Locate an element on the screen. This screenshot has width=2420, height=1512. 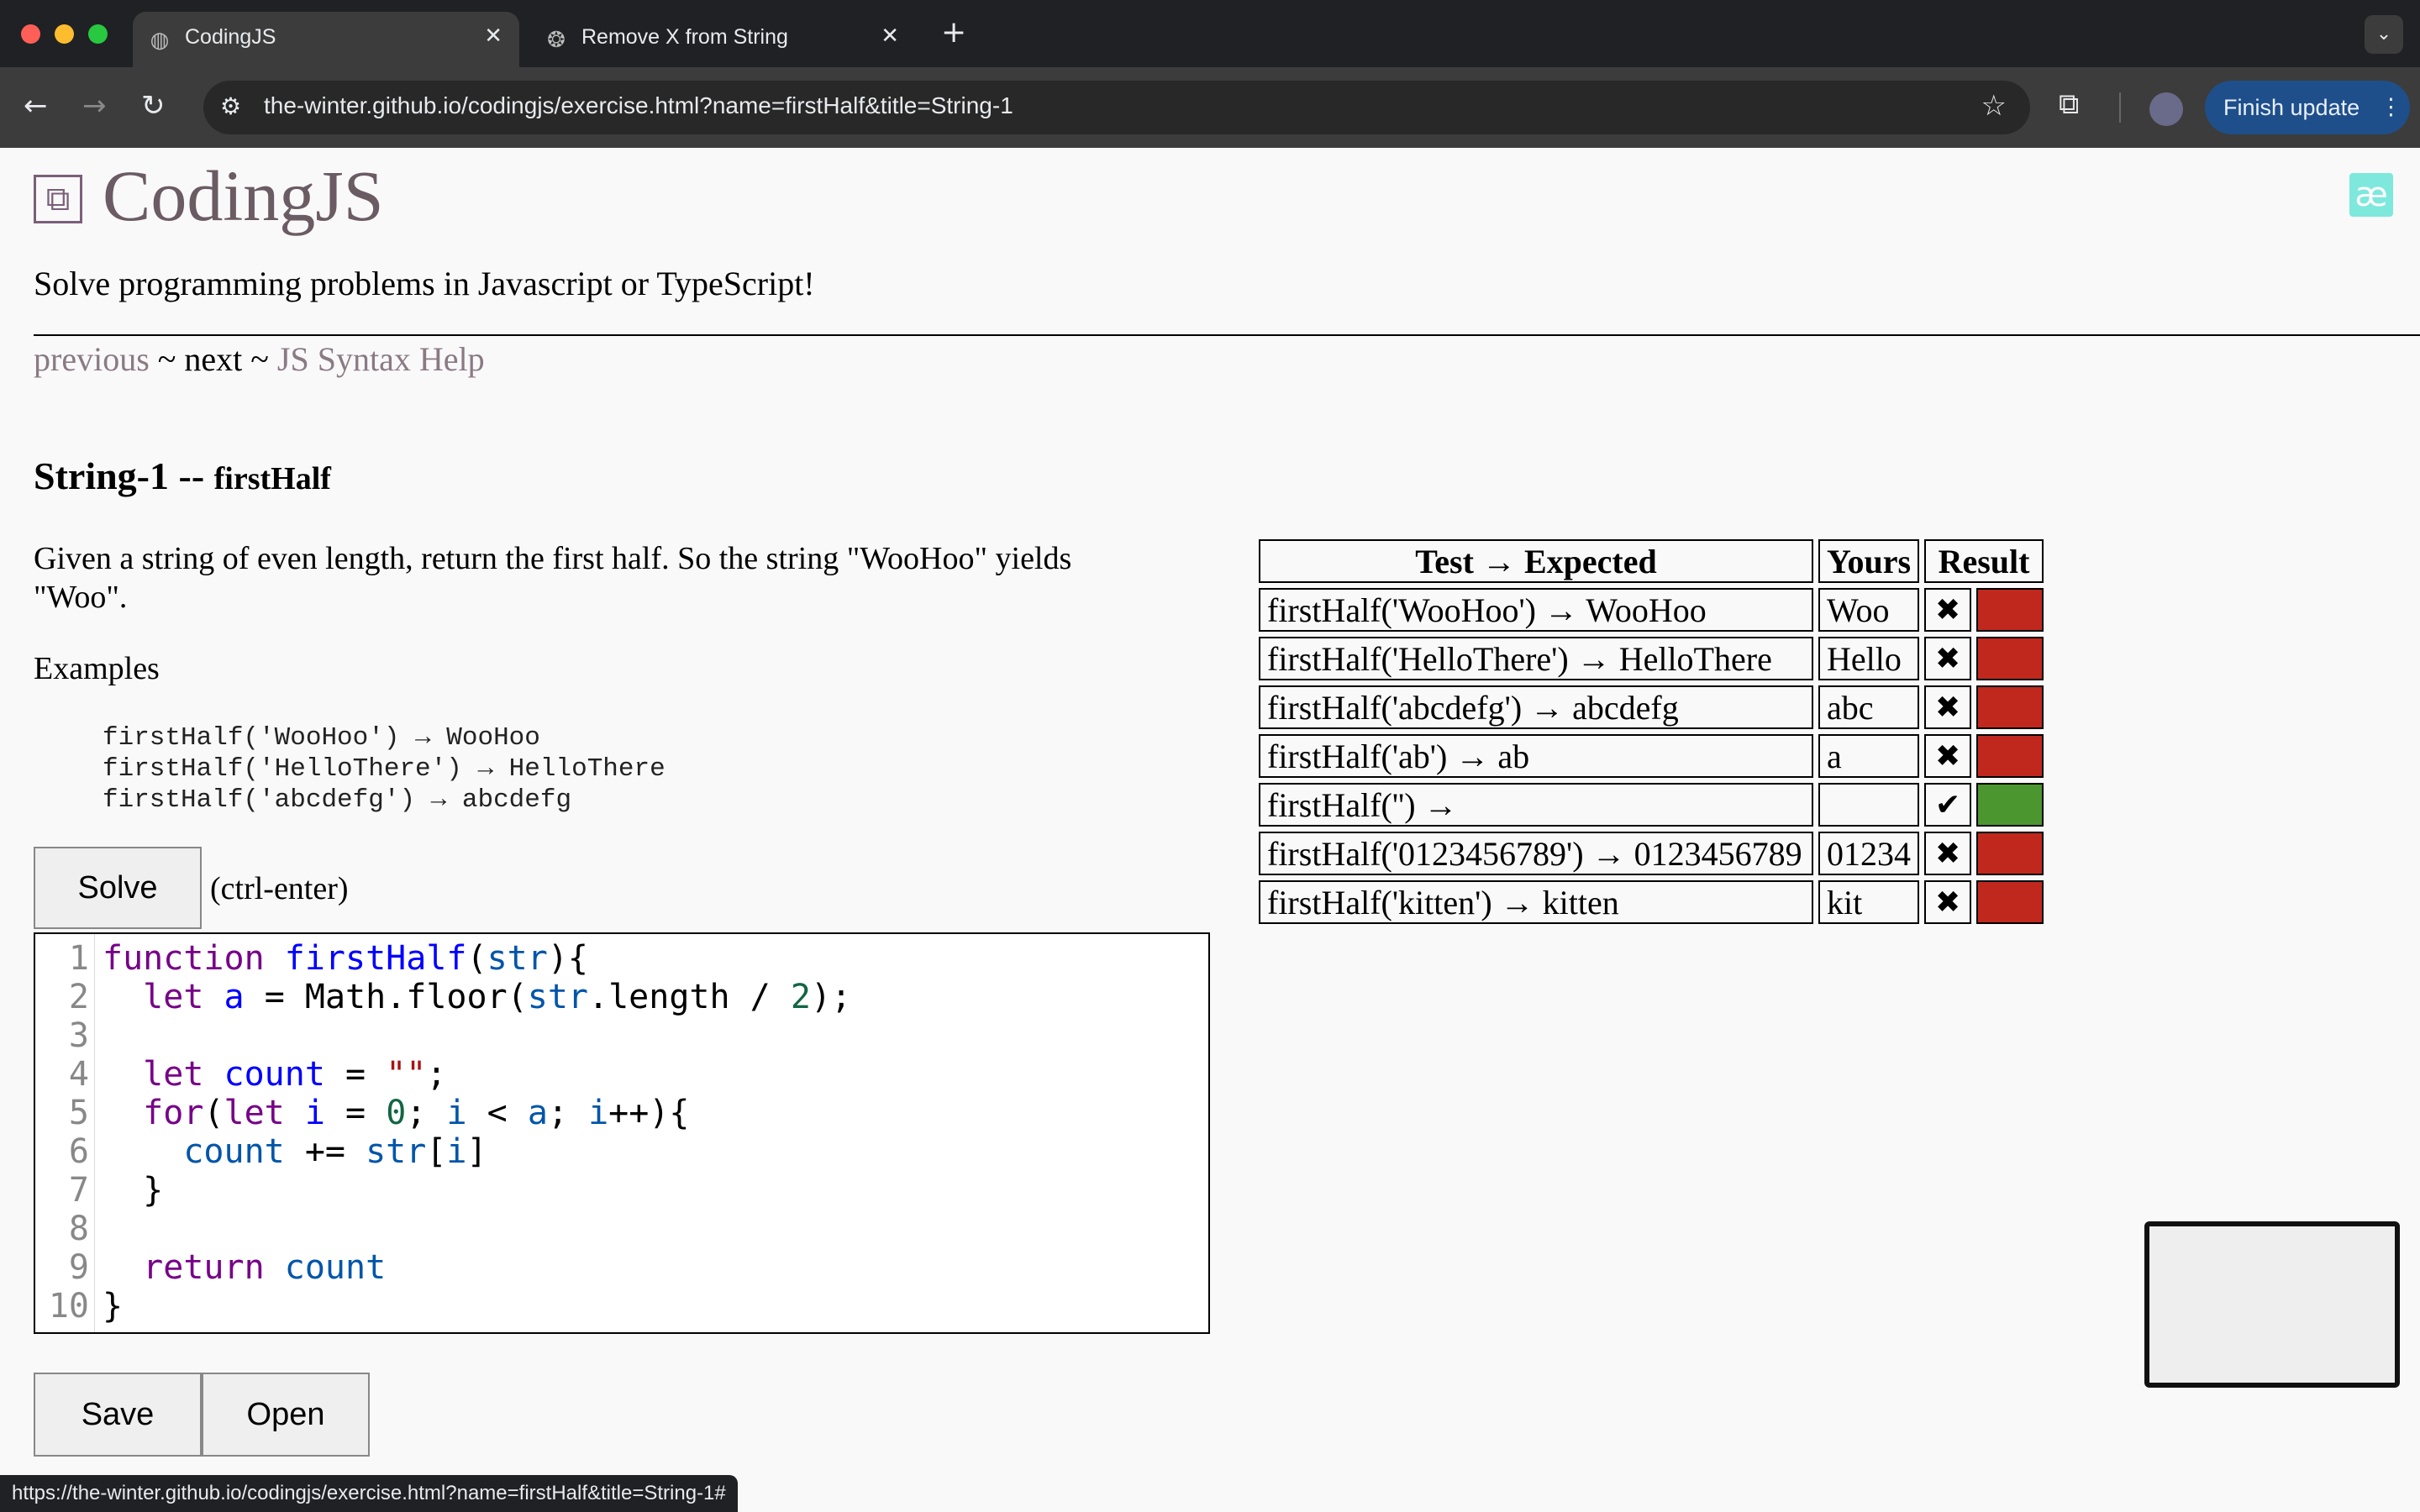
gutter-divider is located at coordinates (94, 1133).